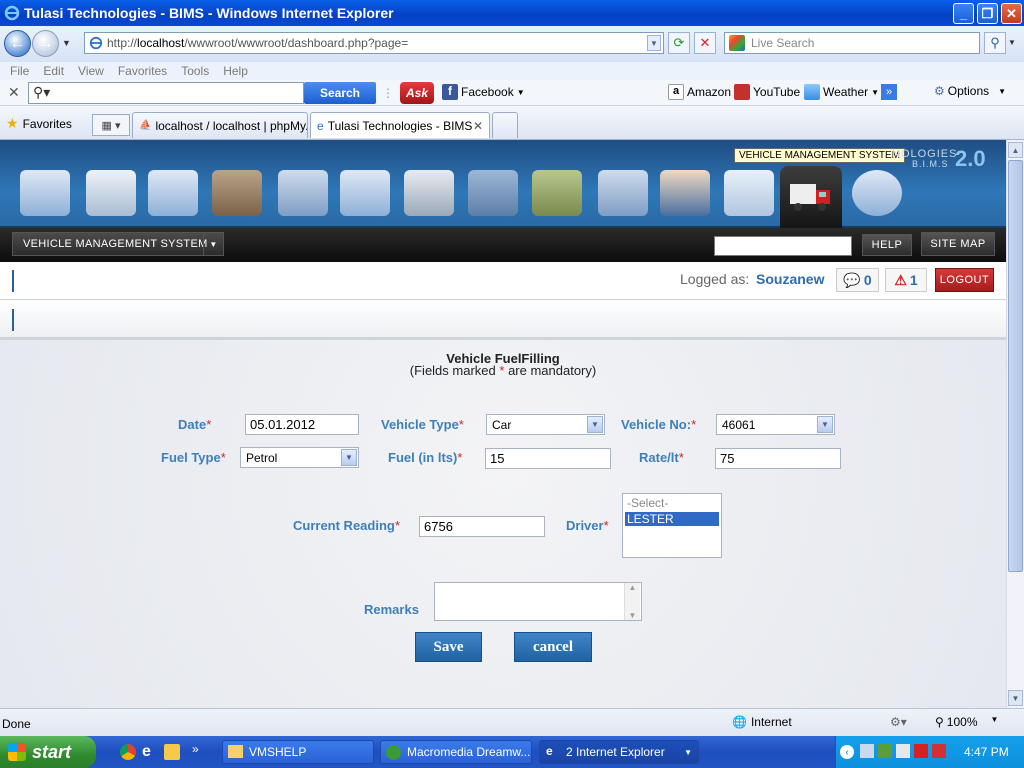 Image resolution: width=1024 pixels, height=768 pixels. Describe the element at coordinates (970, 91) in the screenshot. I see `options-button: ⚙ Options ▼` at that location.